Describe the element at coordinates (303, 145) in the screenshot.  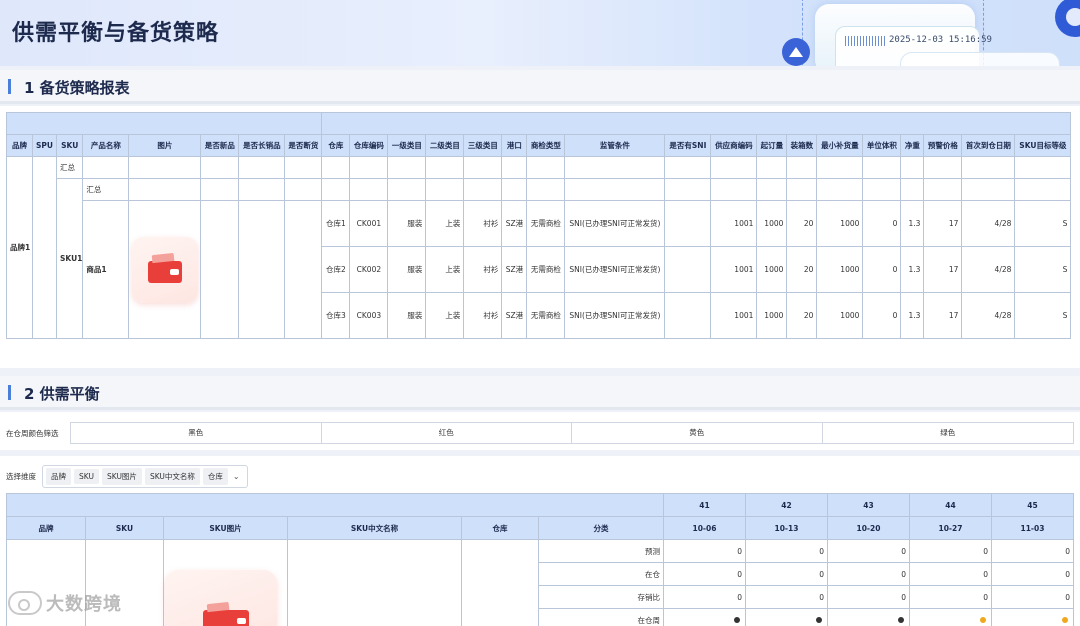
I see `column-header: 是否断货` at that location.